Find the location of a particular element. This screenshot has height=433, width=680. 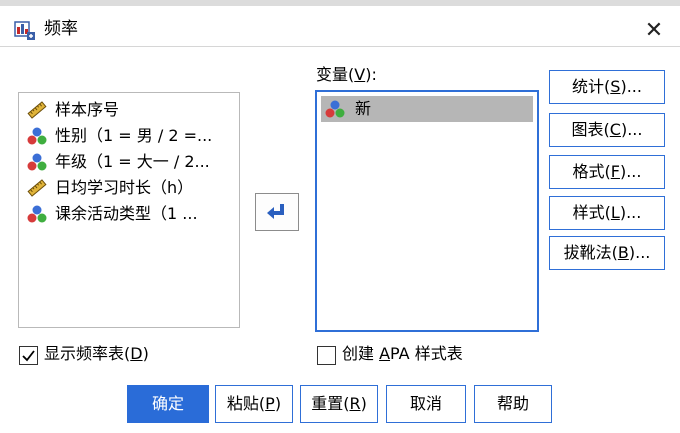

target-item-label: 新 is located at coordinates (363, 108).